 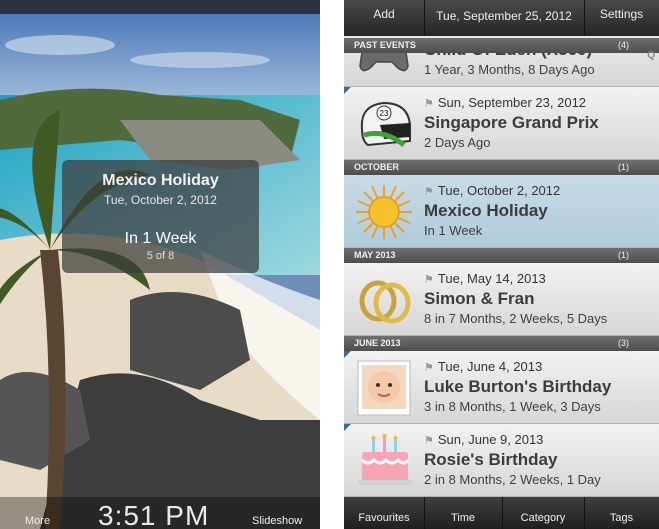 What do you see at coordinates (384, 113) in the screenshot?
I see `svg-text: 23` at bounding box center [384, 113].